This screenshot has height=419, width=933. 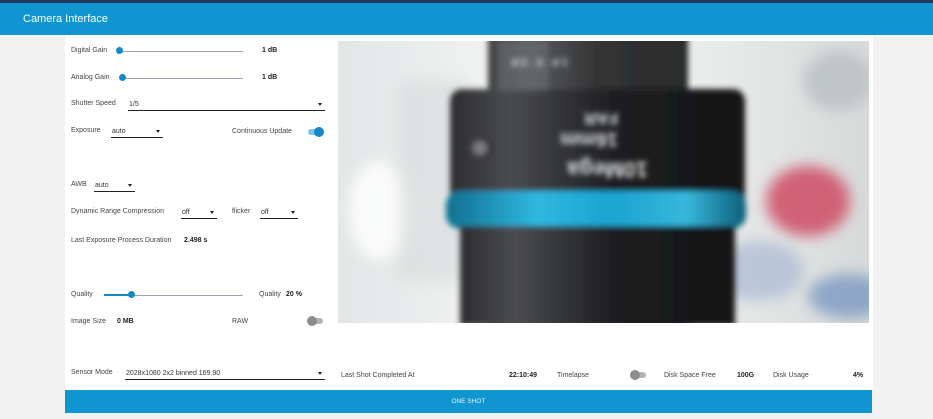 What do you see at coordinates (589, 139) in the screenshot?
I see `svg-text: 16mm` at bounding box center [589, 139].